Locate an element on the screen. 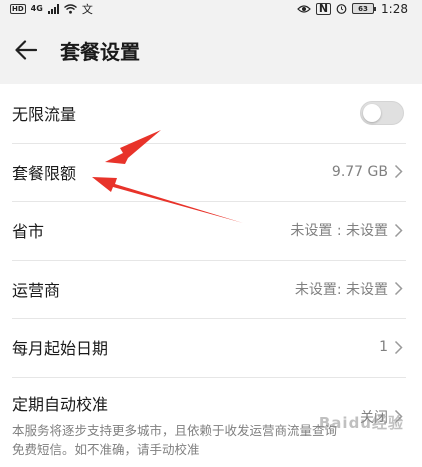 This screenshot has width=422, height=467. unlimited-data-toggle is located at coordinates (382, 113).